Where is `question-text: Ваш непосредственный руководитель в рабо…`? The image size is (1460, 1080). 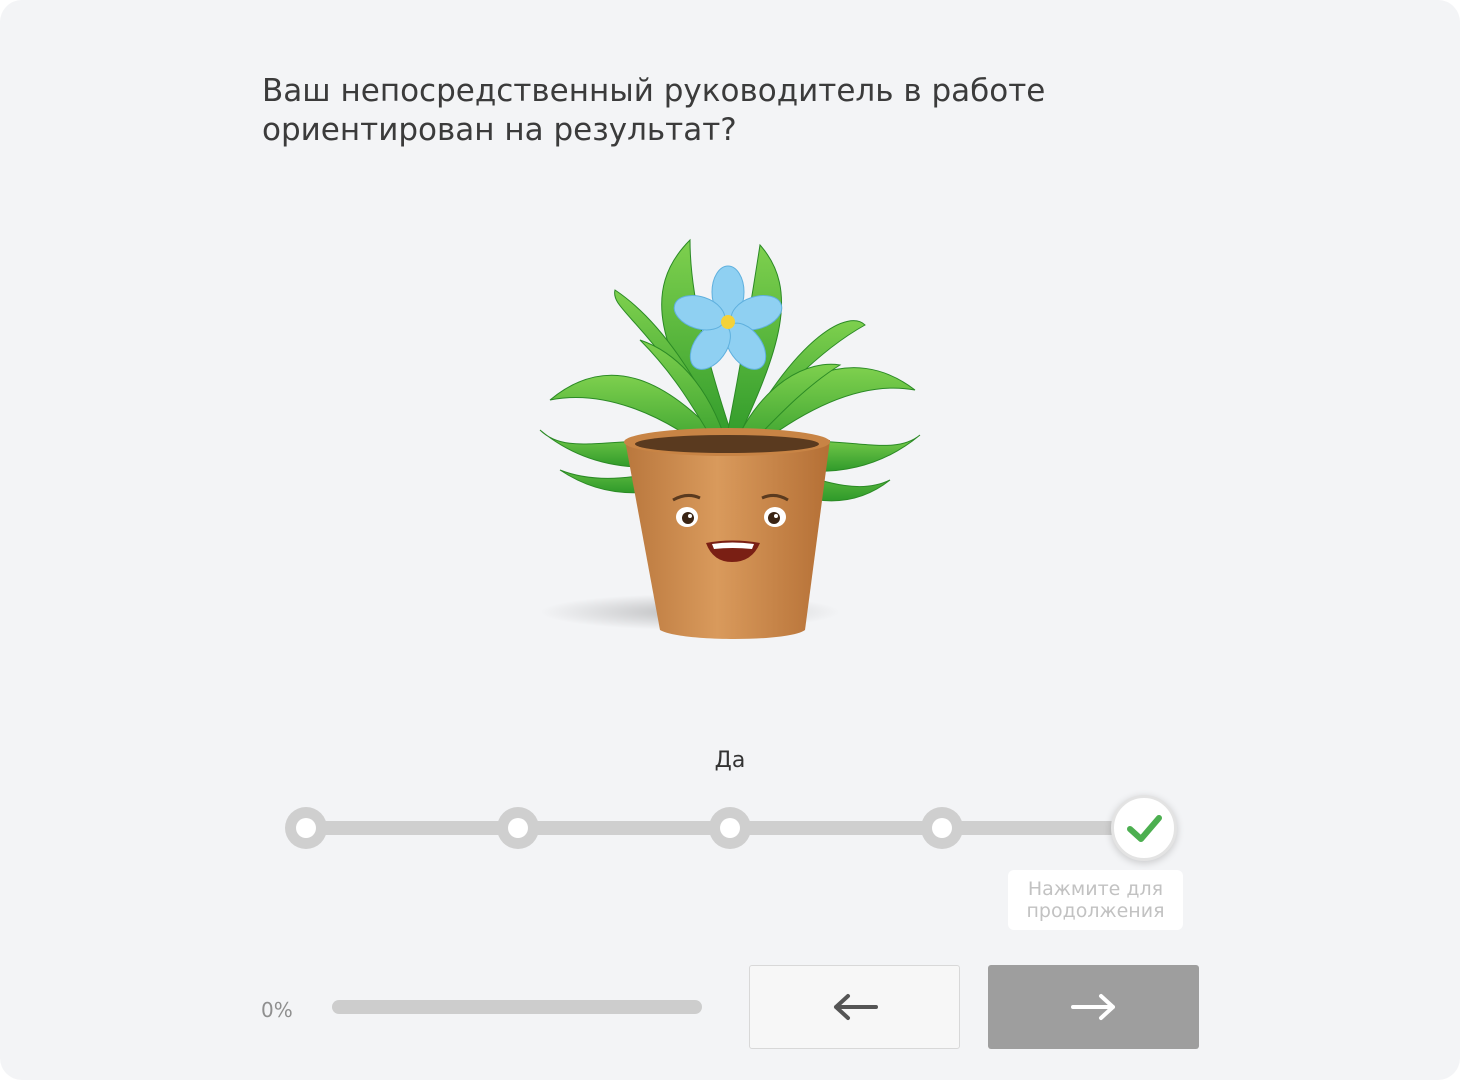
question-text: Ваш непосредственный руководитель в рабо… is located at coordinates (712, 111).